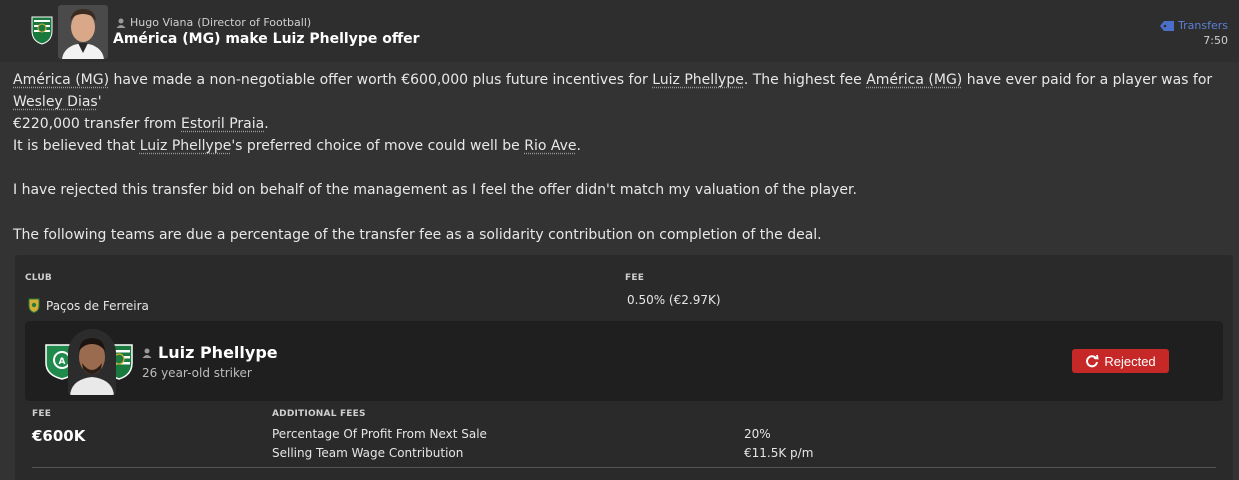  What do you see at coordinates (58, 436) in the screenshot?
I see `fee-value: €600K` at bounding box center [58, 436].